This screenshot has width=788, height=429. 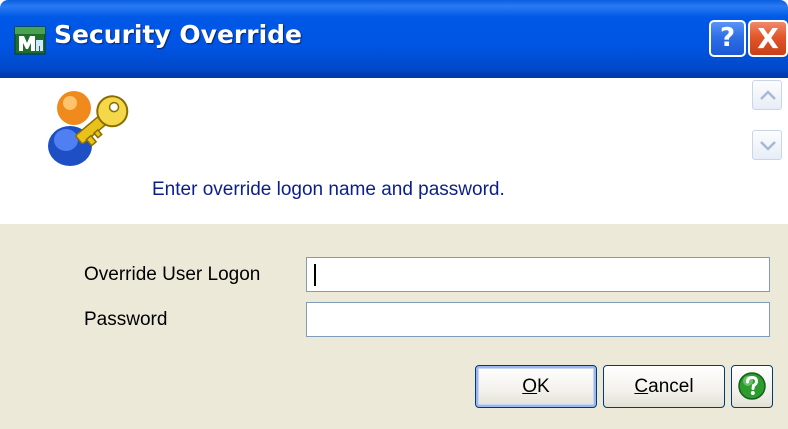 I want to click on ok-button: OK, so click(x=536, y=386).